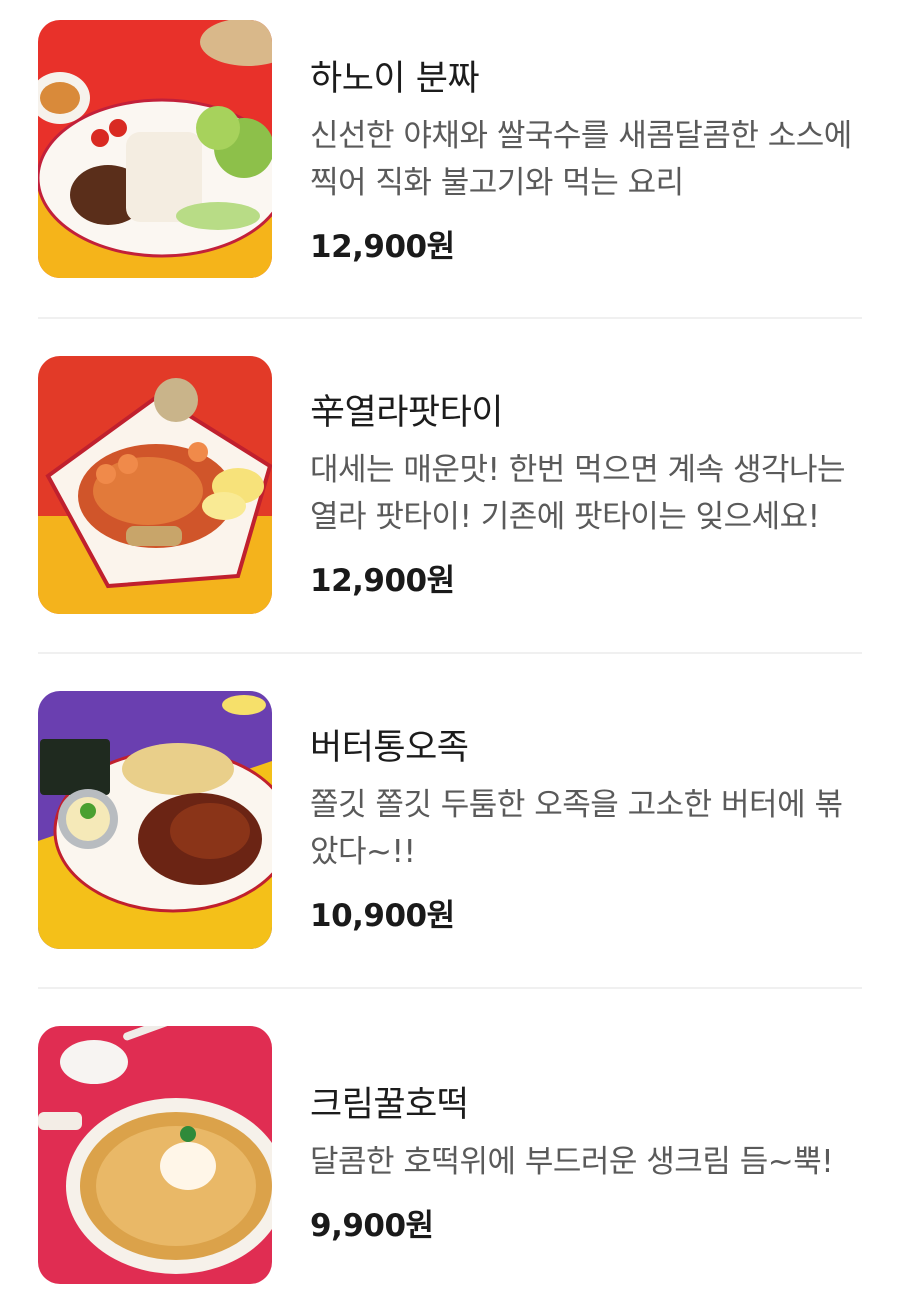 The image size is (900, 1309). What do you see at coordinates (155, 149) in the screenshot?
I see `food-image-bun-cha` at bounding box center [155, 149].